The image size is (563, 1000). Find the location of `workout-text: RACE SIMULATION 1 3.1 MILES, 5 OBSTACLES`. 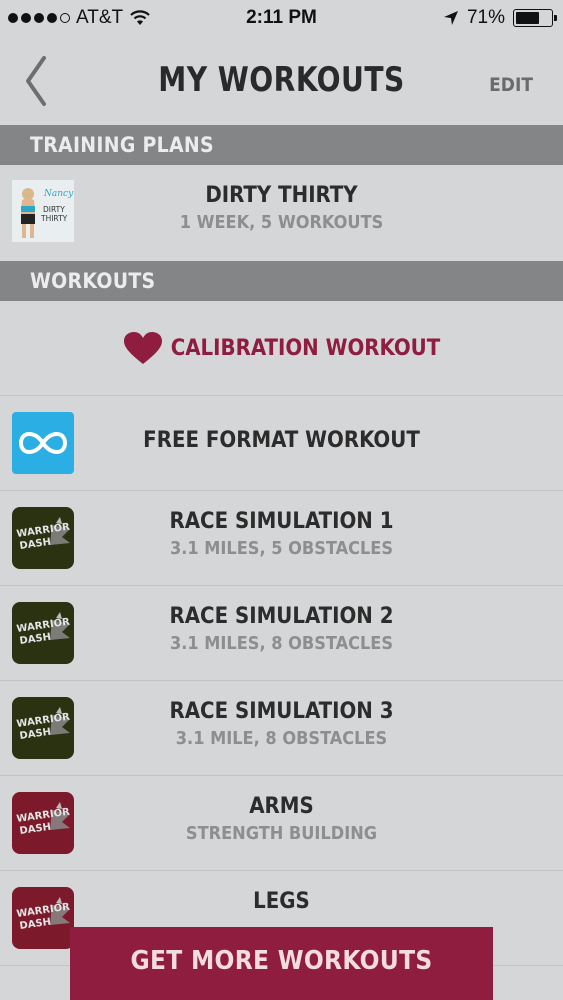

workout-text: RACE SIMULATION 1 3.1 MILES, 5 OBSTACLES is located at coordinates (281, 534).